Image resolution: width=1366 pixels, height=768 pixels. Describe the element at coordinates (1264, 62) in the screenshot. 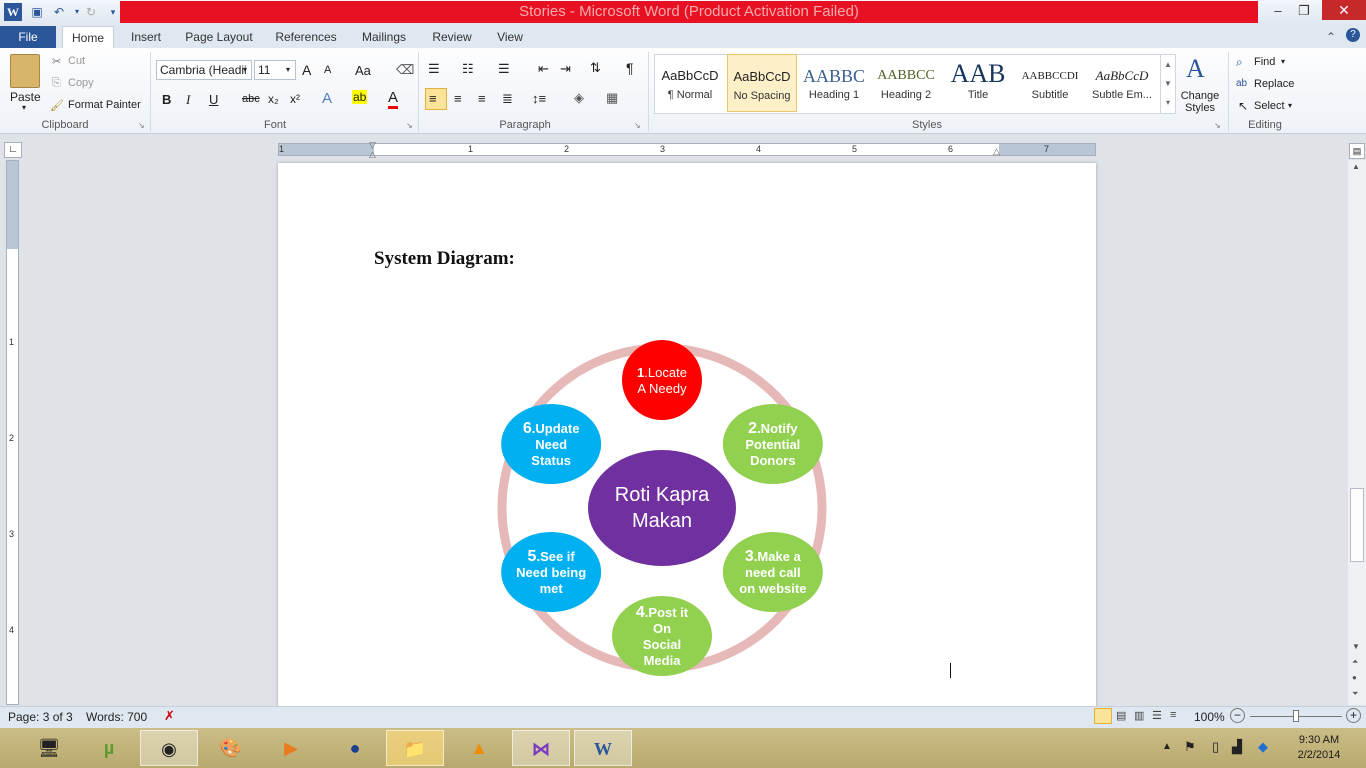

I see `find-button: Find` at that location.